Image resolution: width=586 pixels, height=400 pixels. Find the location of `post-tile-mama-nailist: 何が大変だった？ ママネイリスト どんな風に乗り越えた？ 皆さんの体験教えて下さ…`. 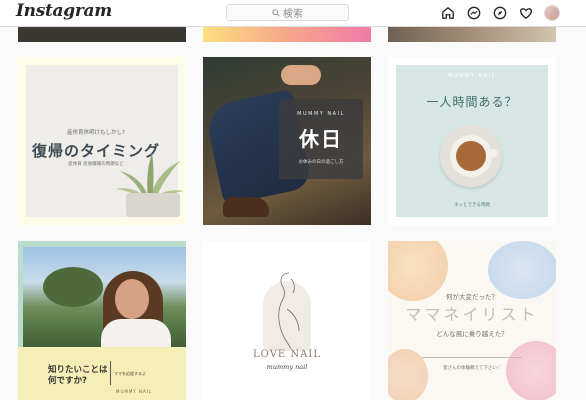

post-tile-mama-nailist: 何が大変だった？ ママネイリスト どんな風に乗り越えた？ 皆さんの体験教えて下さ… is located at coordinates (472, 320).